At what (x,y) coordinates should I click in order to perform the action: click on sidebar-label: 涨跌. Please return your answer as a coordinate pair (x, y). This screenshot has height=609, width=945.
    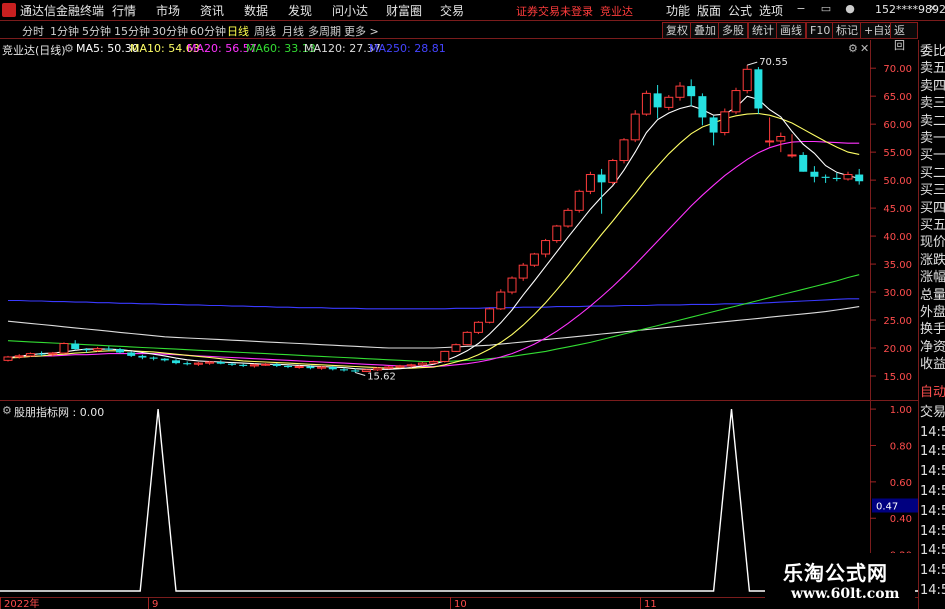
    Looking at the image, I should click on (932, 261).